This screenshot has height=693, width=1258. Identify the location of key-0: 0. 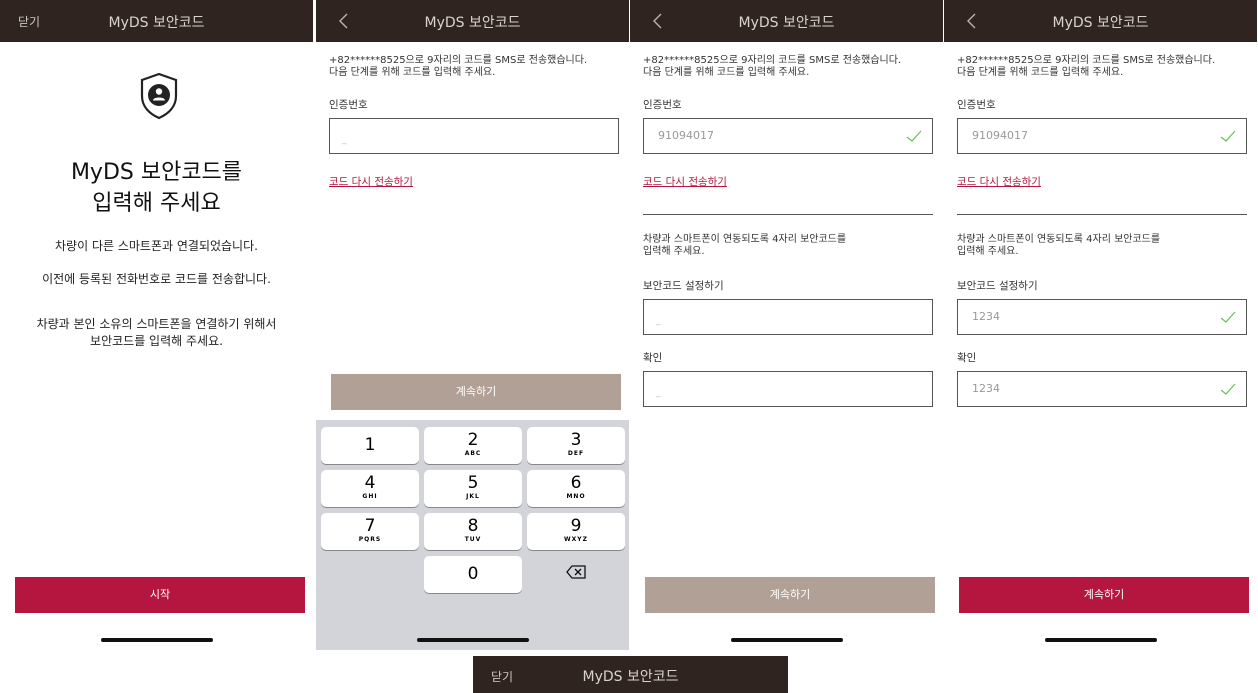
(473, 574).